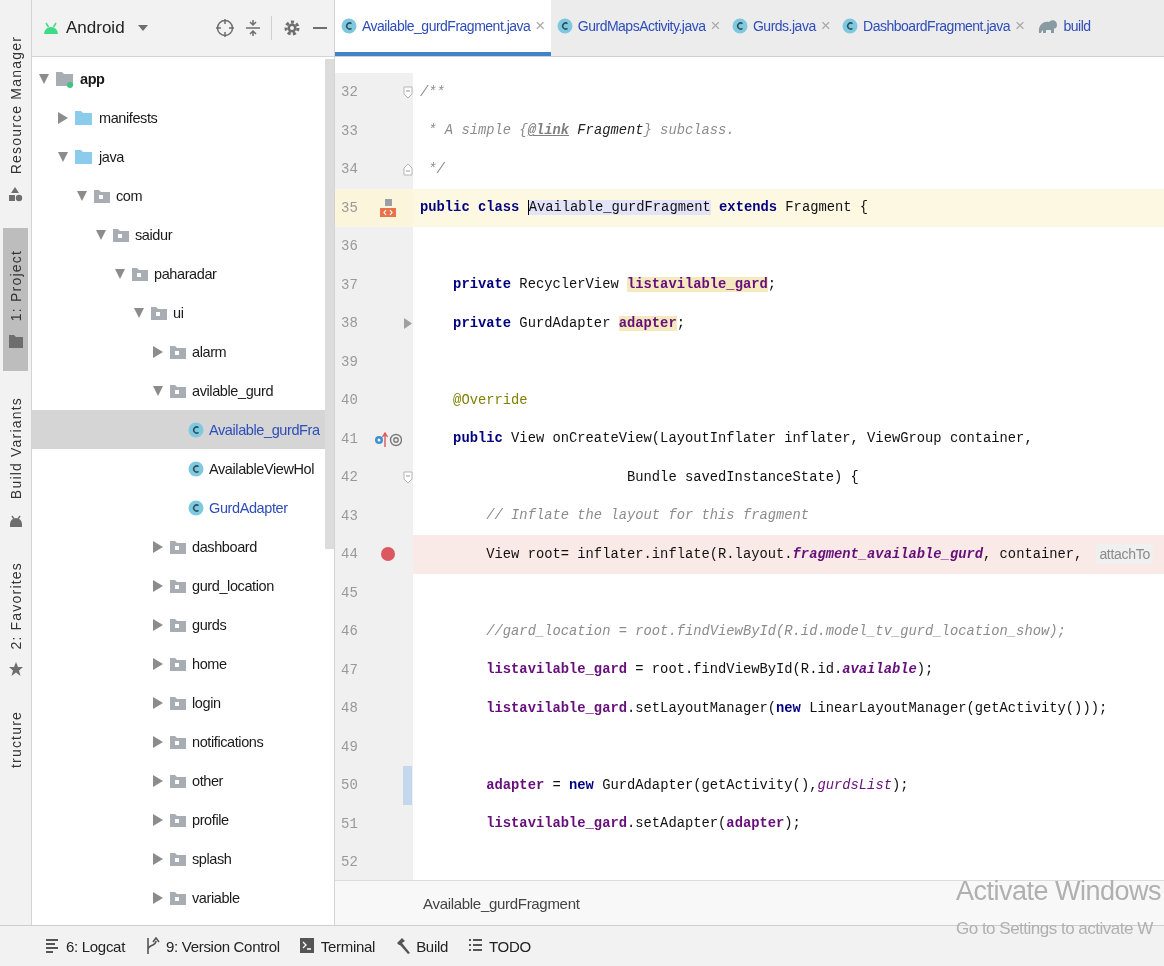 This screenshot has width=1164, height=966. Describe the element at coordinates (178, 468) in the screenshot. I see `tree-item: AvailableViewHol` at that location.